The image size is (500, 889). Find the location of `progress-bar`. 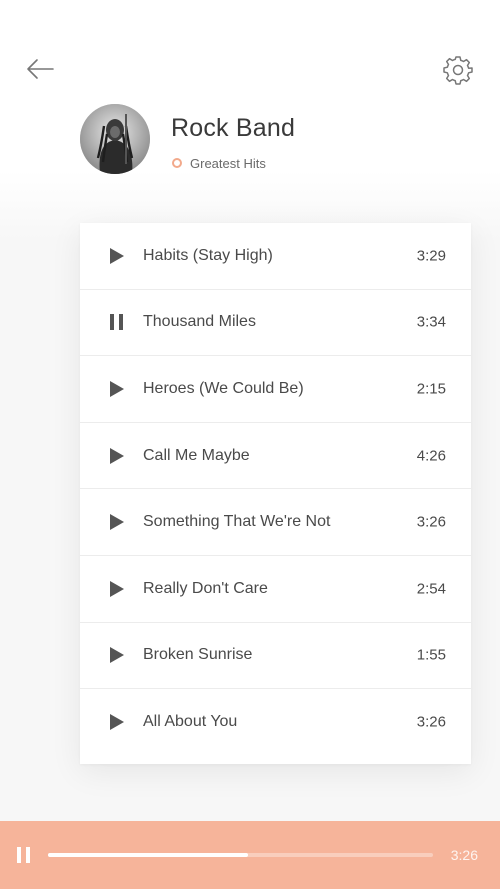

progress-bar is located at coordinates (240, 855).